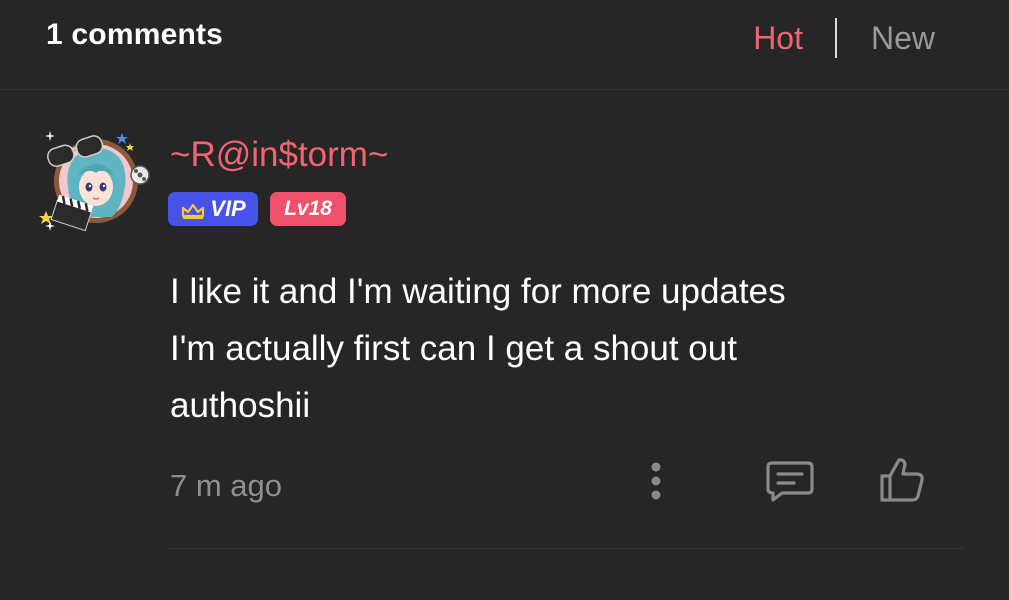 This screenshot has width=1009, height=600. I want to click on sort-toggle: Hot New, so click(844, 38).